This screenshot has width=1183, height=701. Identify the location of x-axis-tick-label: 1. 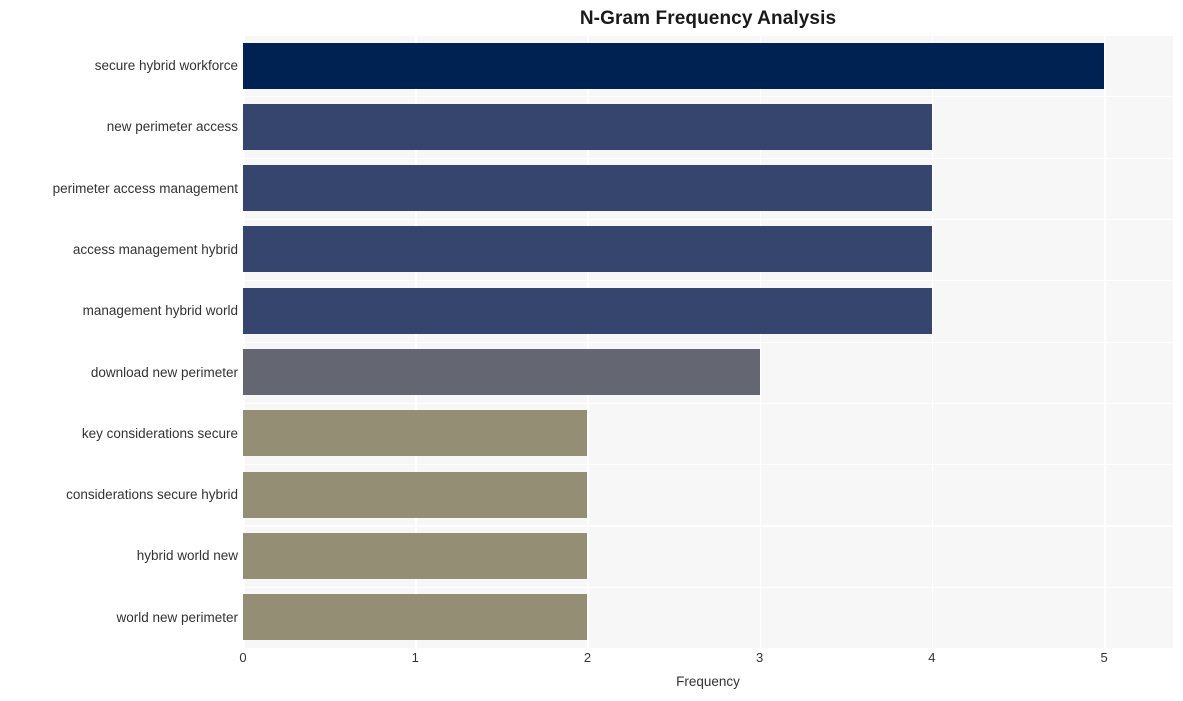
(415, 657).